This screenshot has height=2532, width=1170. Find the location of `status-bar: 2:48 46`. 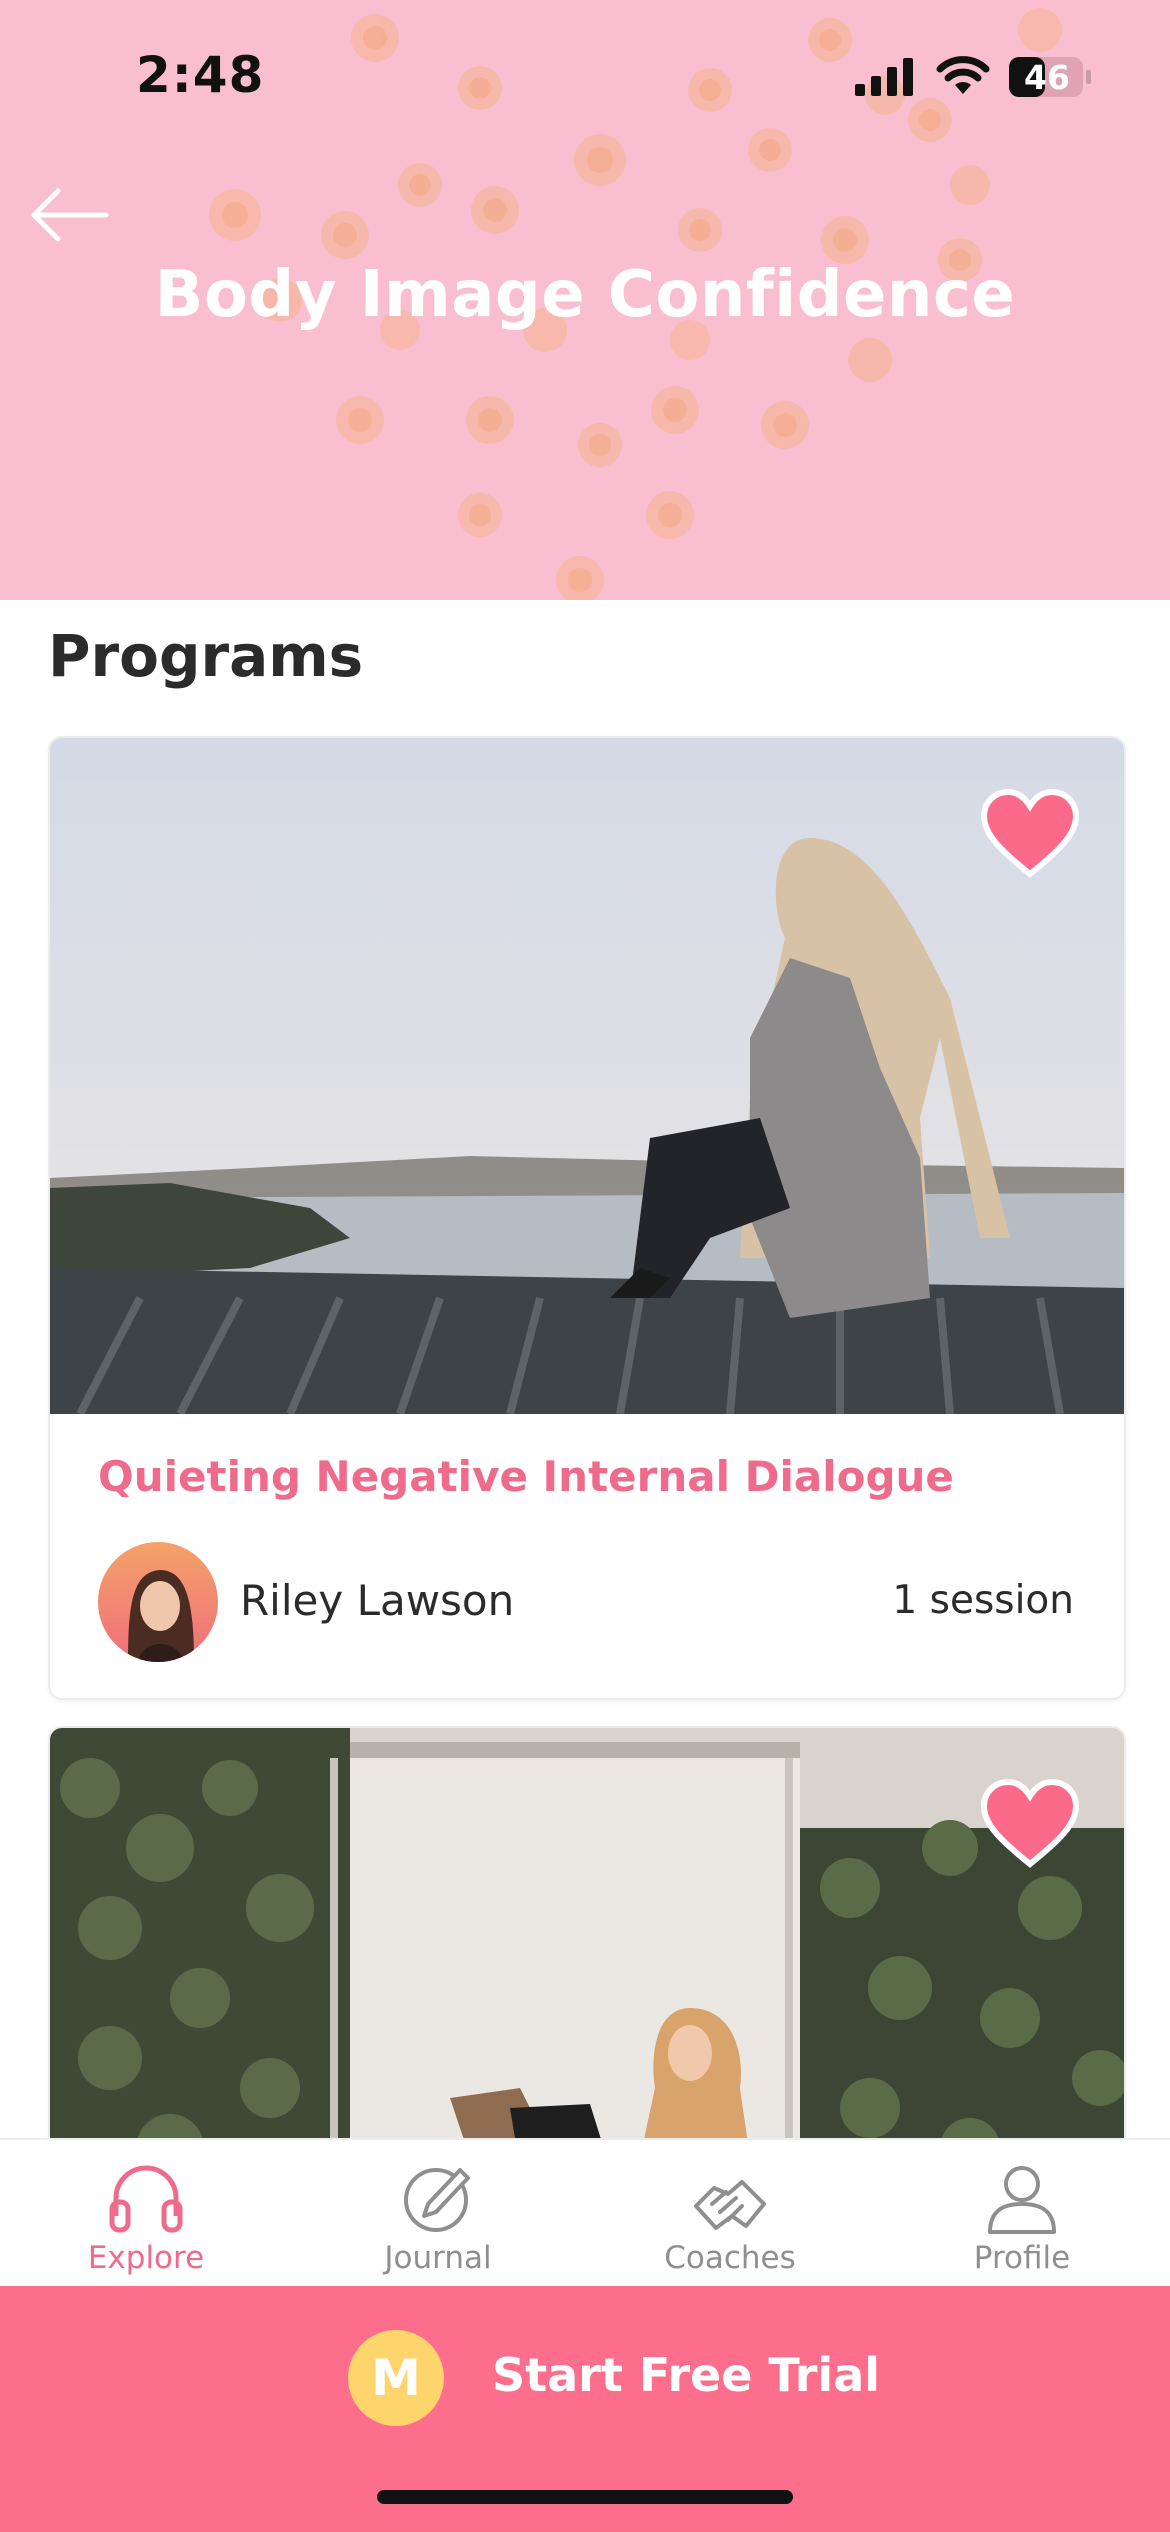

status-bar: 2:48 46 is located at coordinates (585, 75).